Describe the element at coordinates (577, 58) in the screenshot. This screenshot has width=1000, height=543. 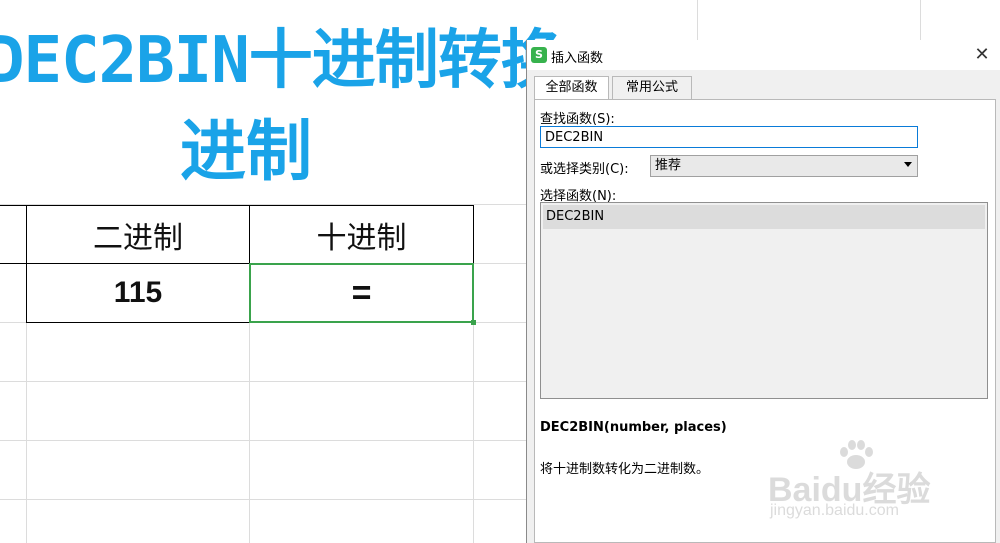
I see `dialog-title: 插入函数` at that location.